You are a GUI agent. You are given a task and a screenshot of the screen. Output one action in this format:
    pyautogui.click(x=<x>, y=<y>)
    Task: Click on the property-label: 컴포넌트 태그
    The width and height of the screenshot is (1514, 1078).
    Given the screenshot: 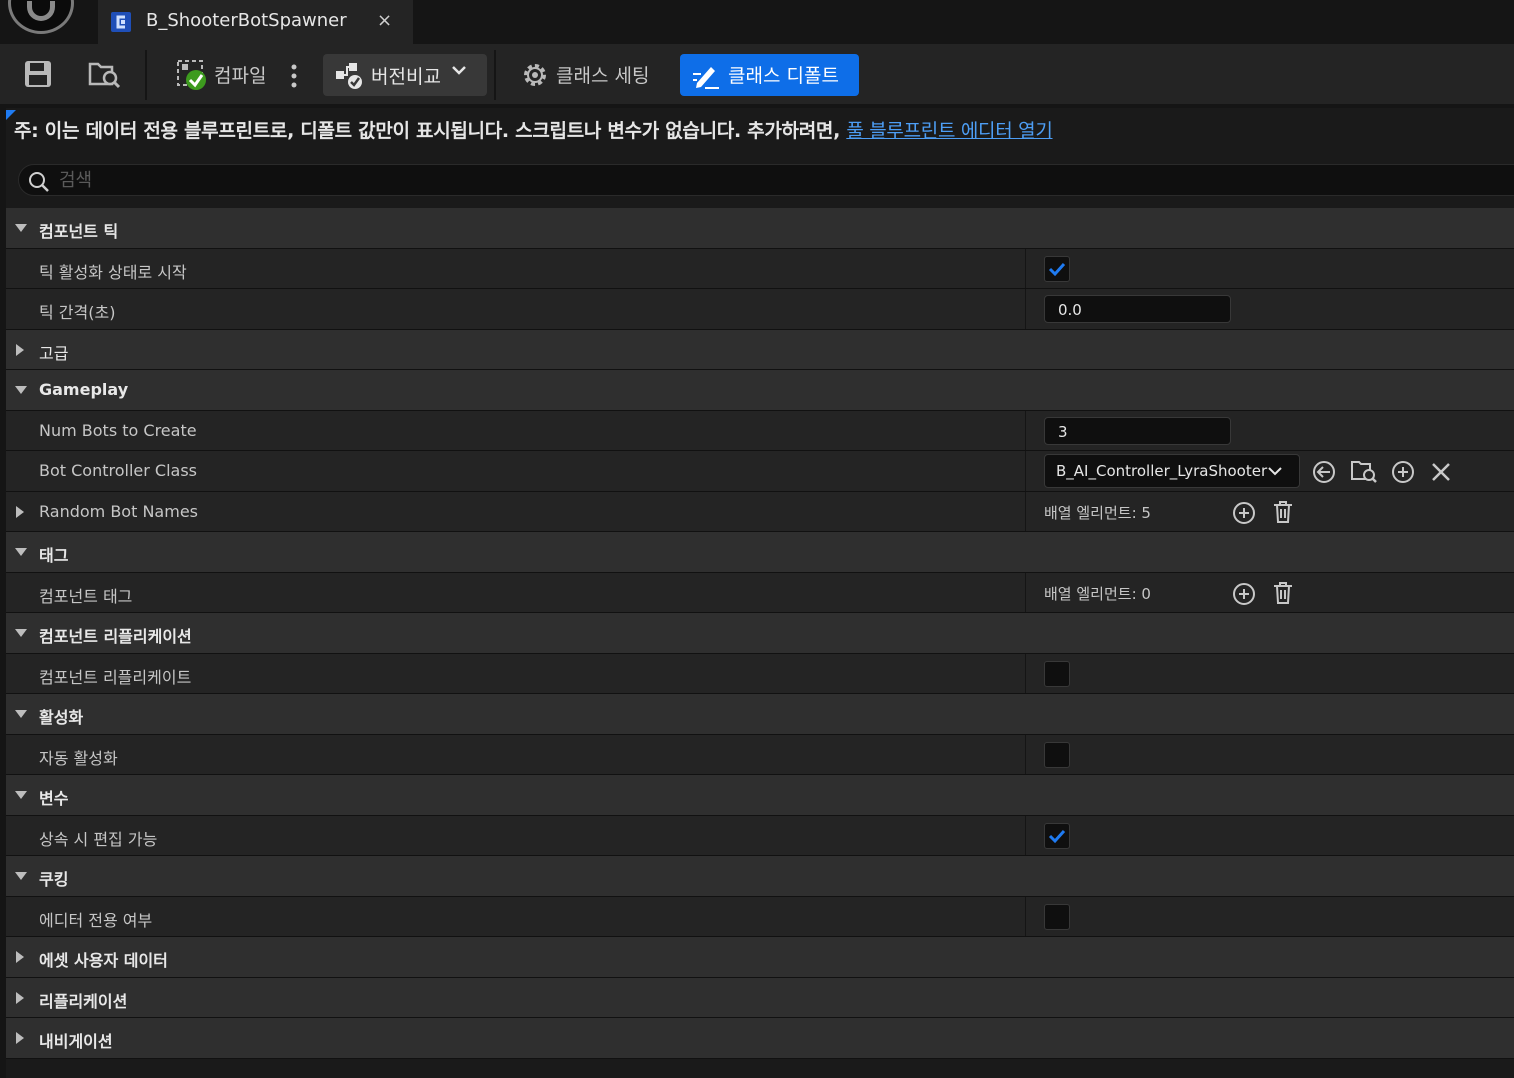 What is the action you would take?
    pyautogui.click(x=86, y=596)
    